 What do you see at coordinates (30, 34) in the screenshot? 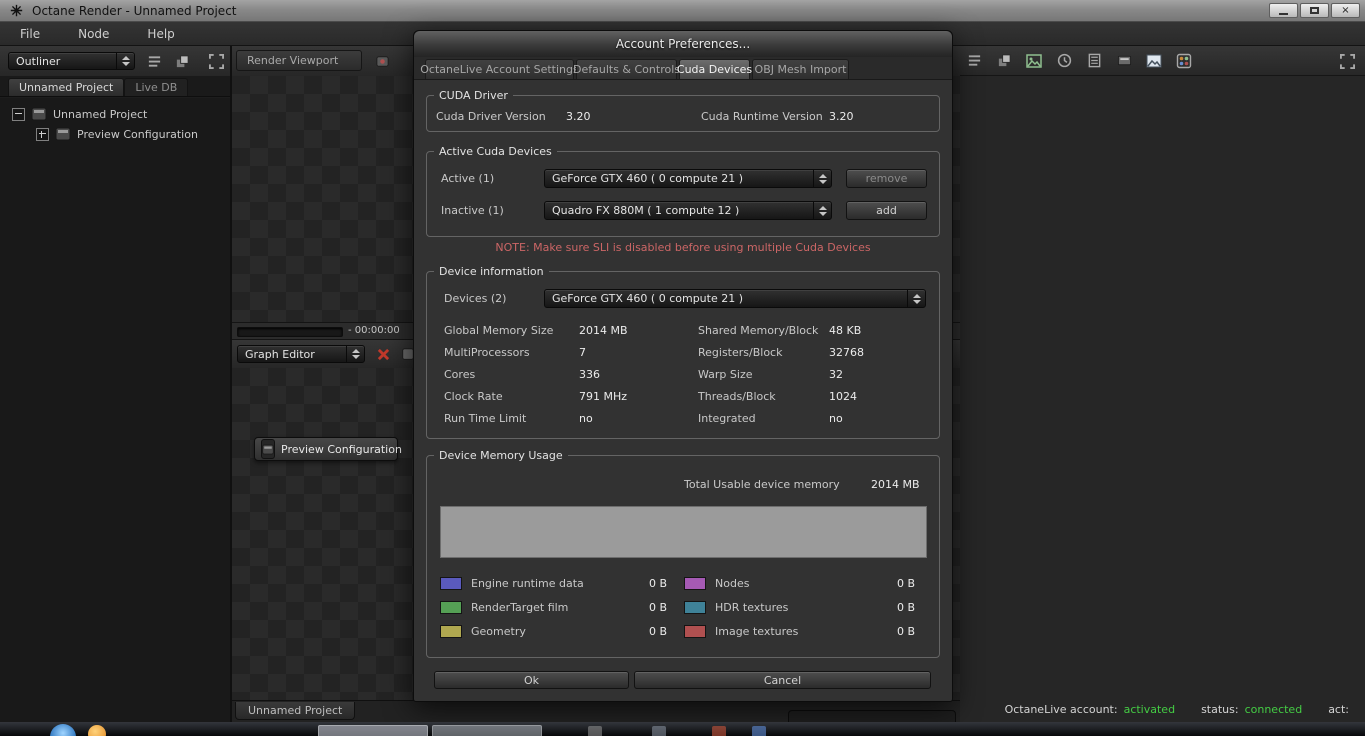
I see `menu-file: File` at bounding box center [30, 34].